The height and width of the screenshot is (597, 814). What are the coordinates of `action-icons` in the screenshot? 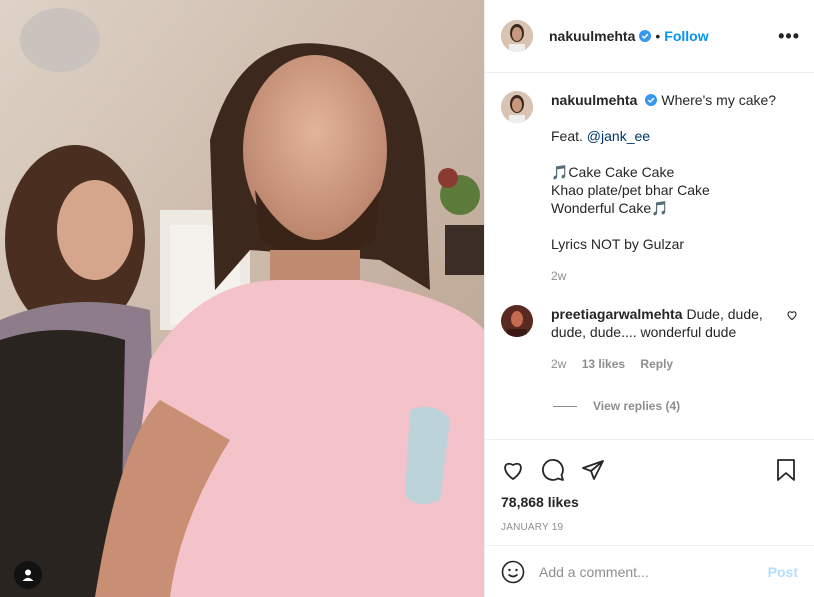 It's located at (649, 470).